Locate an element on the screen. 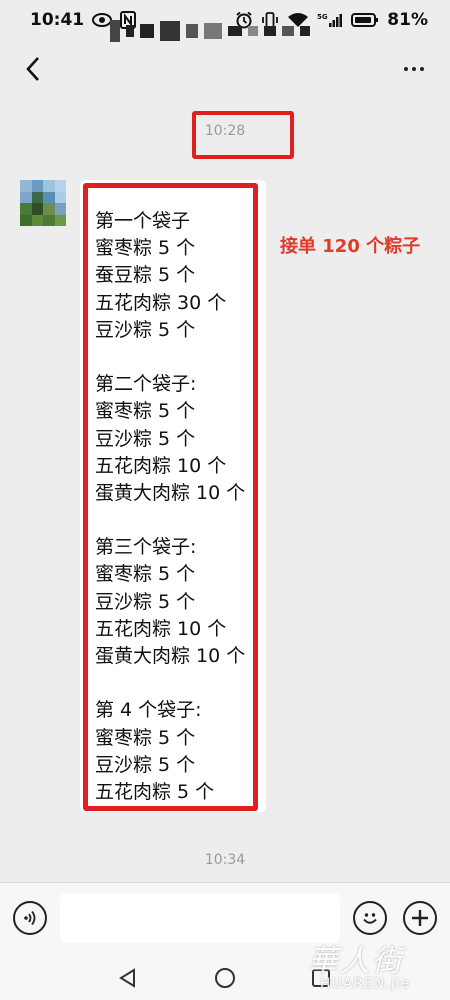 This screenshot has width=450, height=1000. chevron-left-icon is located at coordinates (32, 69).